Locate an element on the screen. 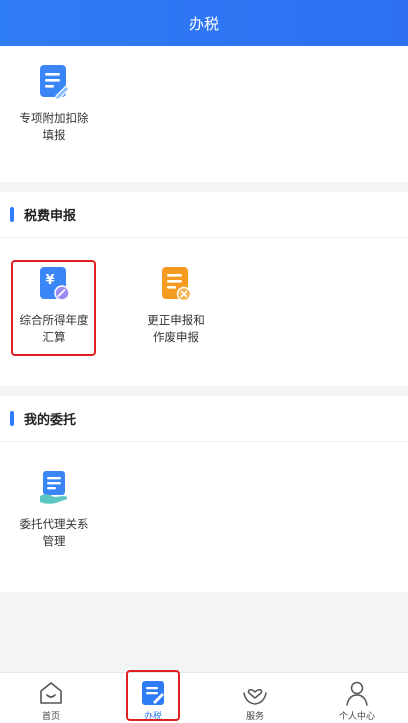  section-header-tax: 税费申报 is located at coordinates (204, 215).